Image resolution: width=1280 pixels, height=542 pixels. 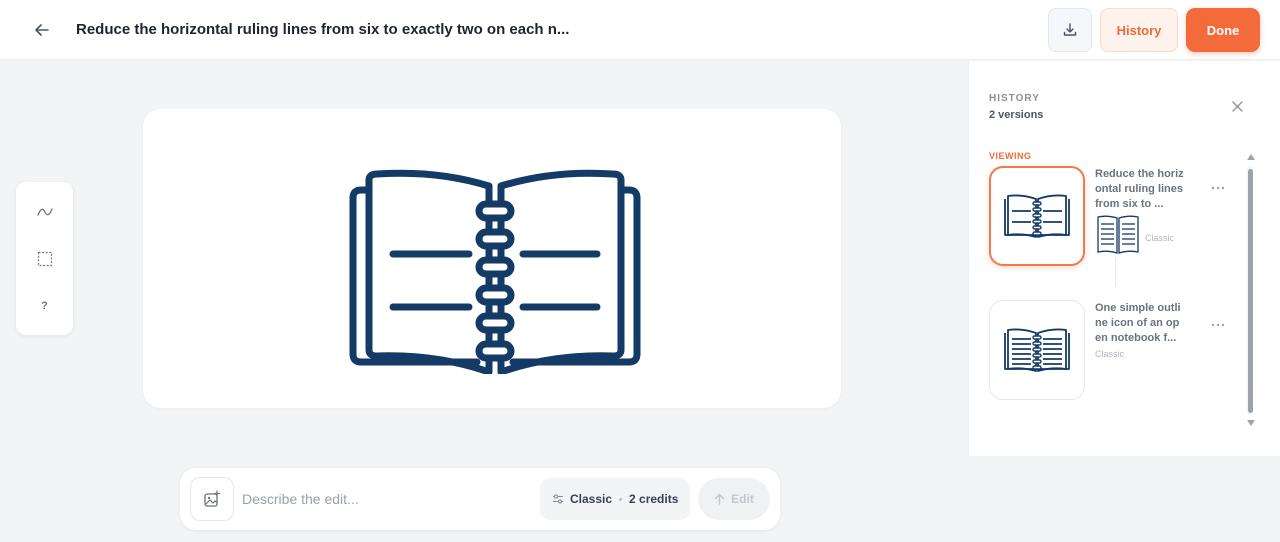 What do you see at coordinates (1223, 30) in the screenshot?
I see `done-button: Done` at bounding box center [1223, 30].